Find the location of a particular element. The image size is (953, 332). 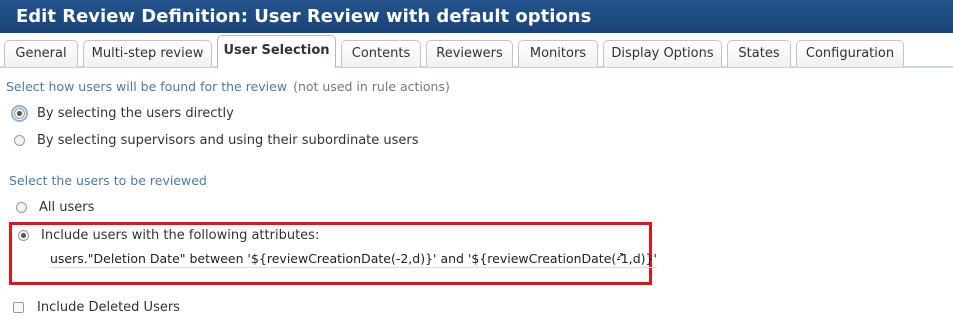

option-include-deleted-users: Include Deleted Users is located at coordinates (96, 307).